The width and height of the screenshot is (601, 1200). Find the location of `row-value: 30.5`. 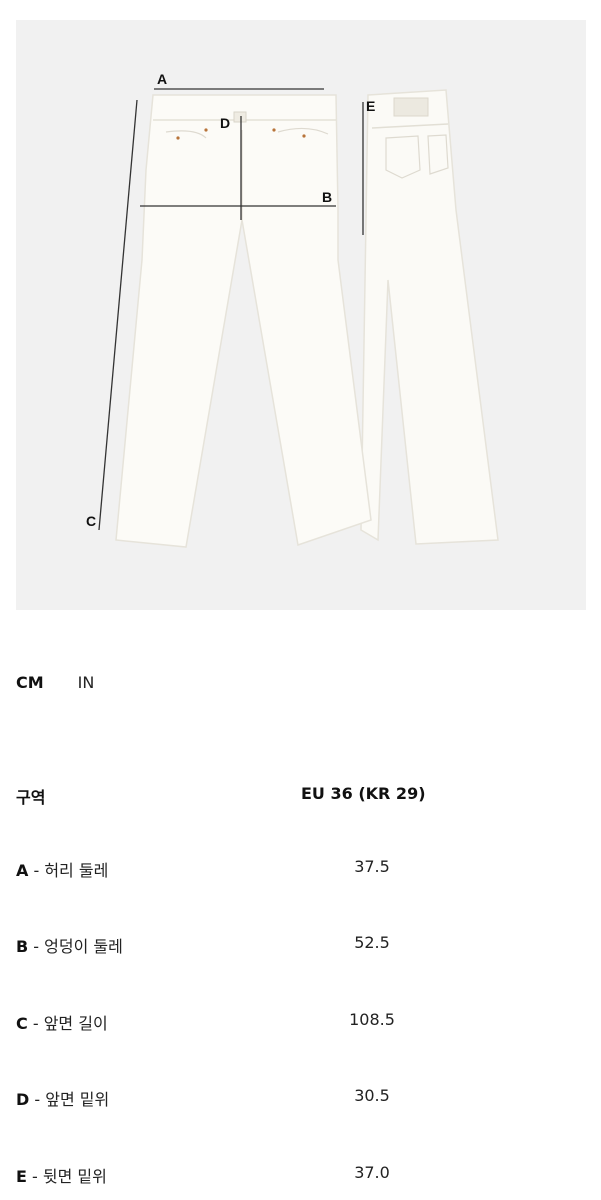

row-value: 30.5 is located at coordinates (372, 1095).